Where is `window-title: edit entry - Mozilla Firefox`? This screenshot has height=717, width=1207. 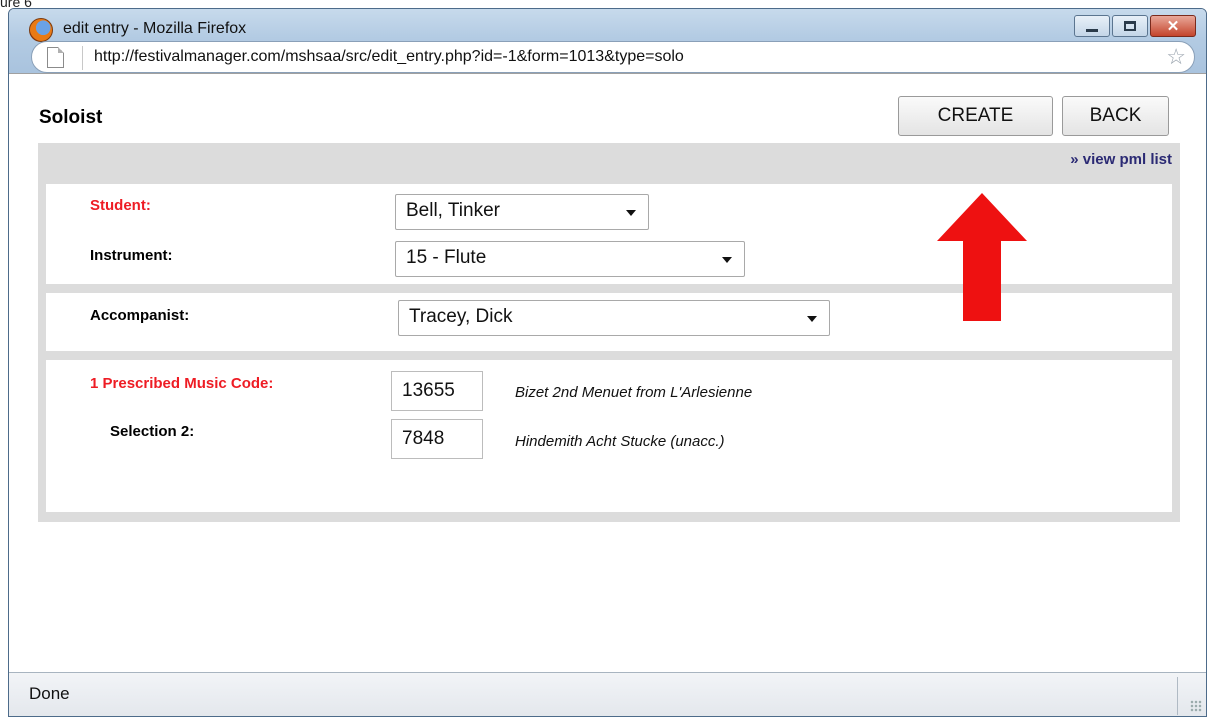 window-title: edit entry - Mozilla Firefox is located at coordinates (155, 28).